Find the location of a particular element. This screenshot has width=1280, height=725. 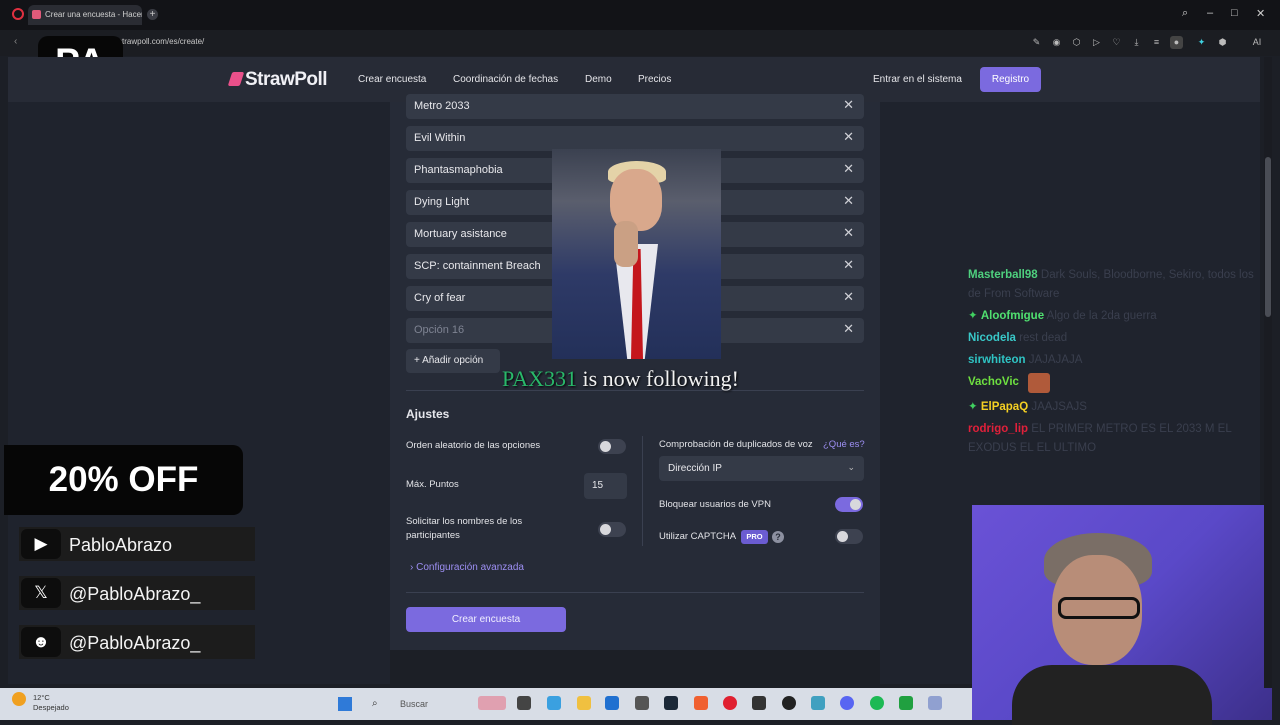

url-field: strawpoll.com/es/create/ is located at coordinates (161, 41).